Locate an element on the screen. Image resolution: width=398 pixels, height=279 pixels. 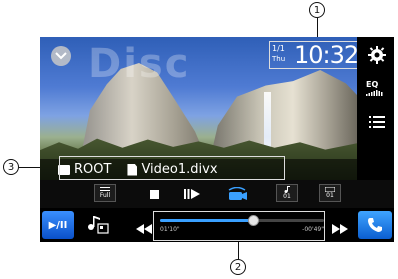
camera-icon is located at coordinates (237, 193).